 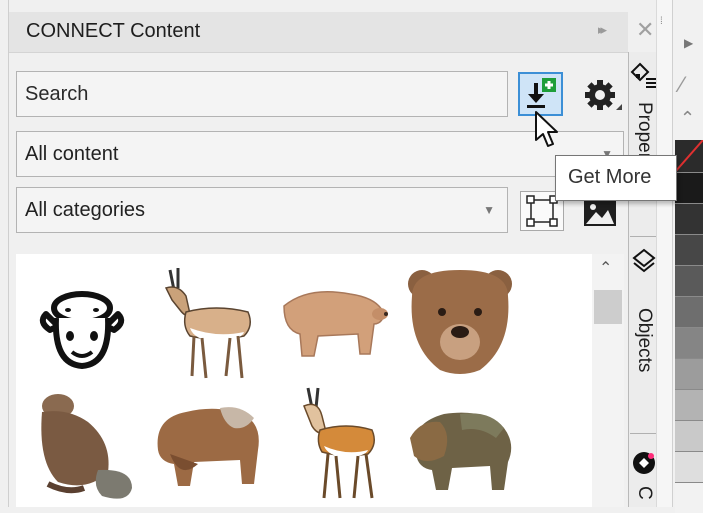 I want to click on no-color-swatch, so click(x=689, y=156).